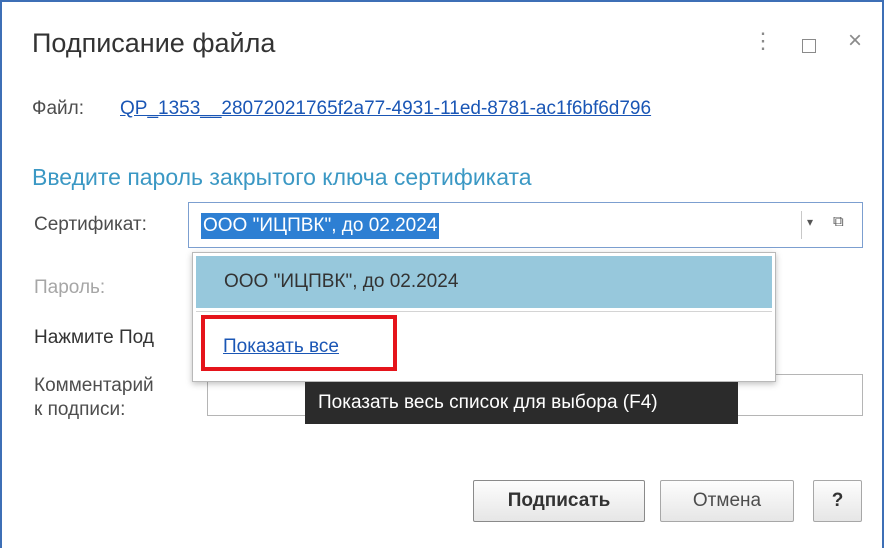 The height and width of the screenshot is (548, 888). I want to click on show-all-link: Показать все, so click(281, 347).